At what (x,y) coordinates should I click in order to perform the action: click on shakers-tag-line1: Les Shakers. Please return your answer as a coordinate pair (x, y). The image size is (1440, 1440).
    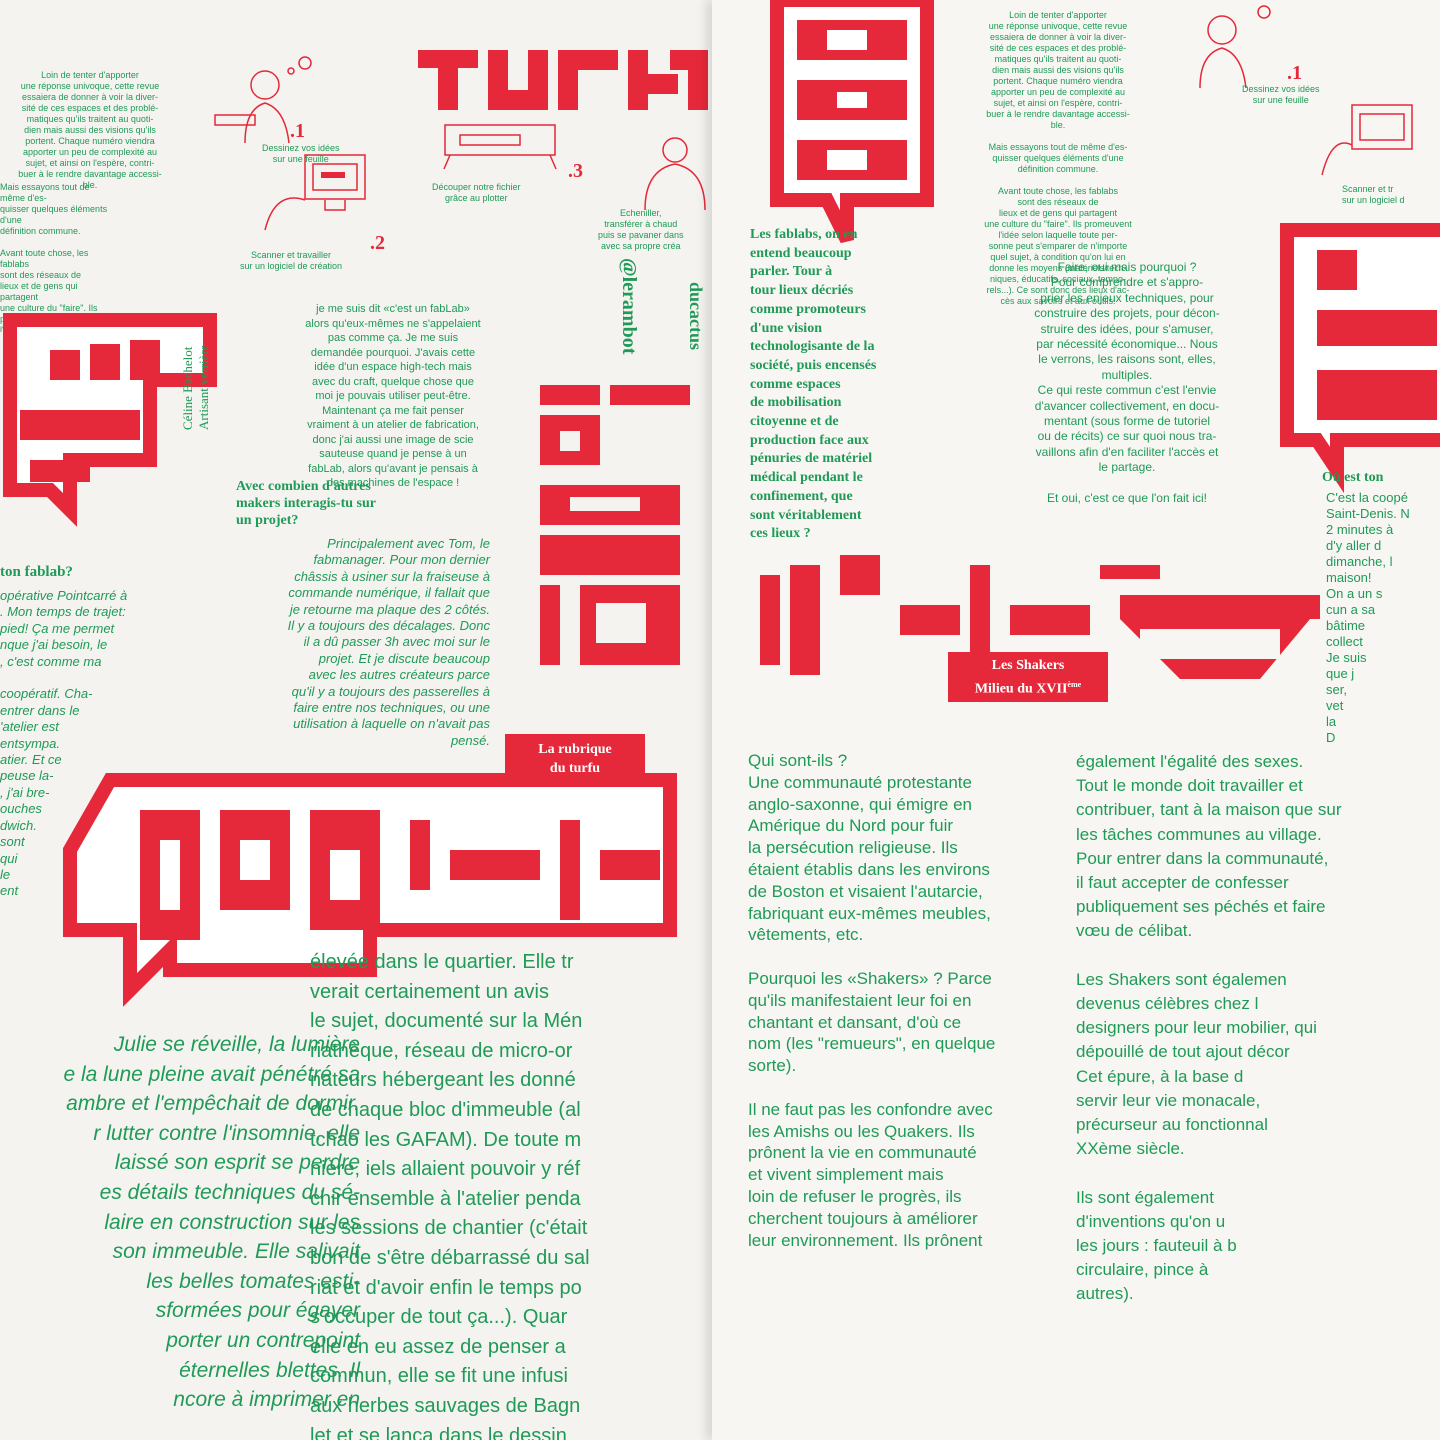
    Looking at the image, I should click on (1028, 665).